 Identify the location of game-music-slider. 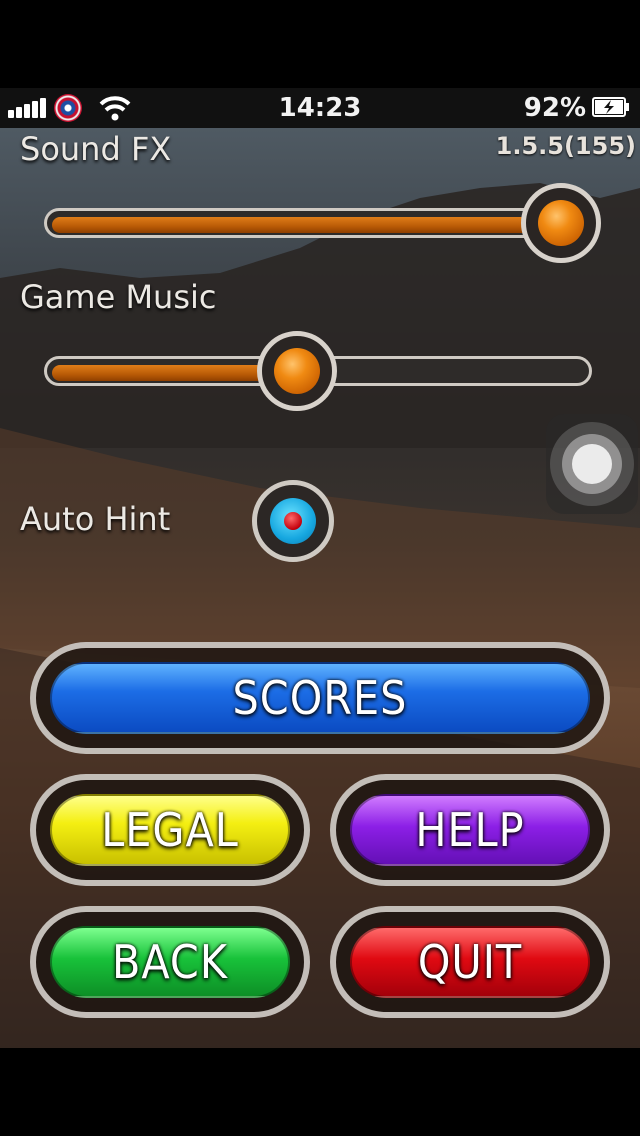
(318, 371).